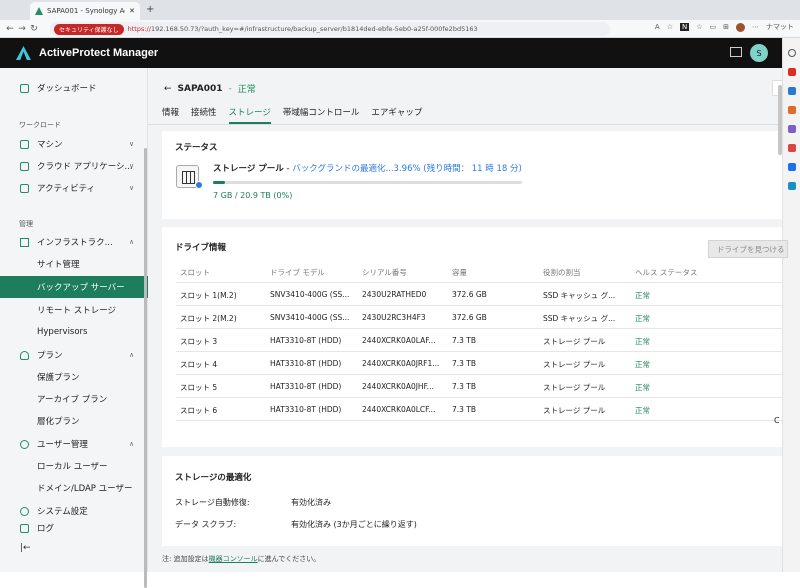  Describe the element at coordinates (24, 188) in the screenshot. I see `activity-icon` at that location.